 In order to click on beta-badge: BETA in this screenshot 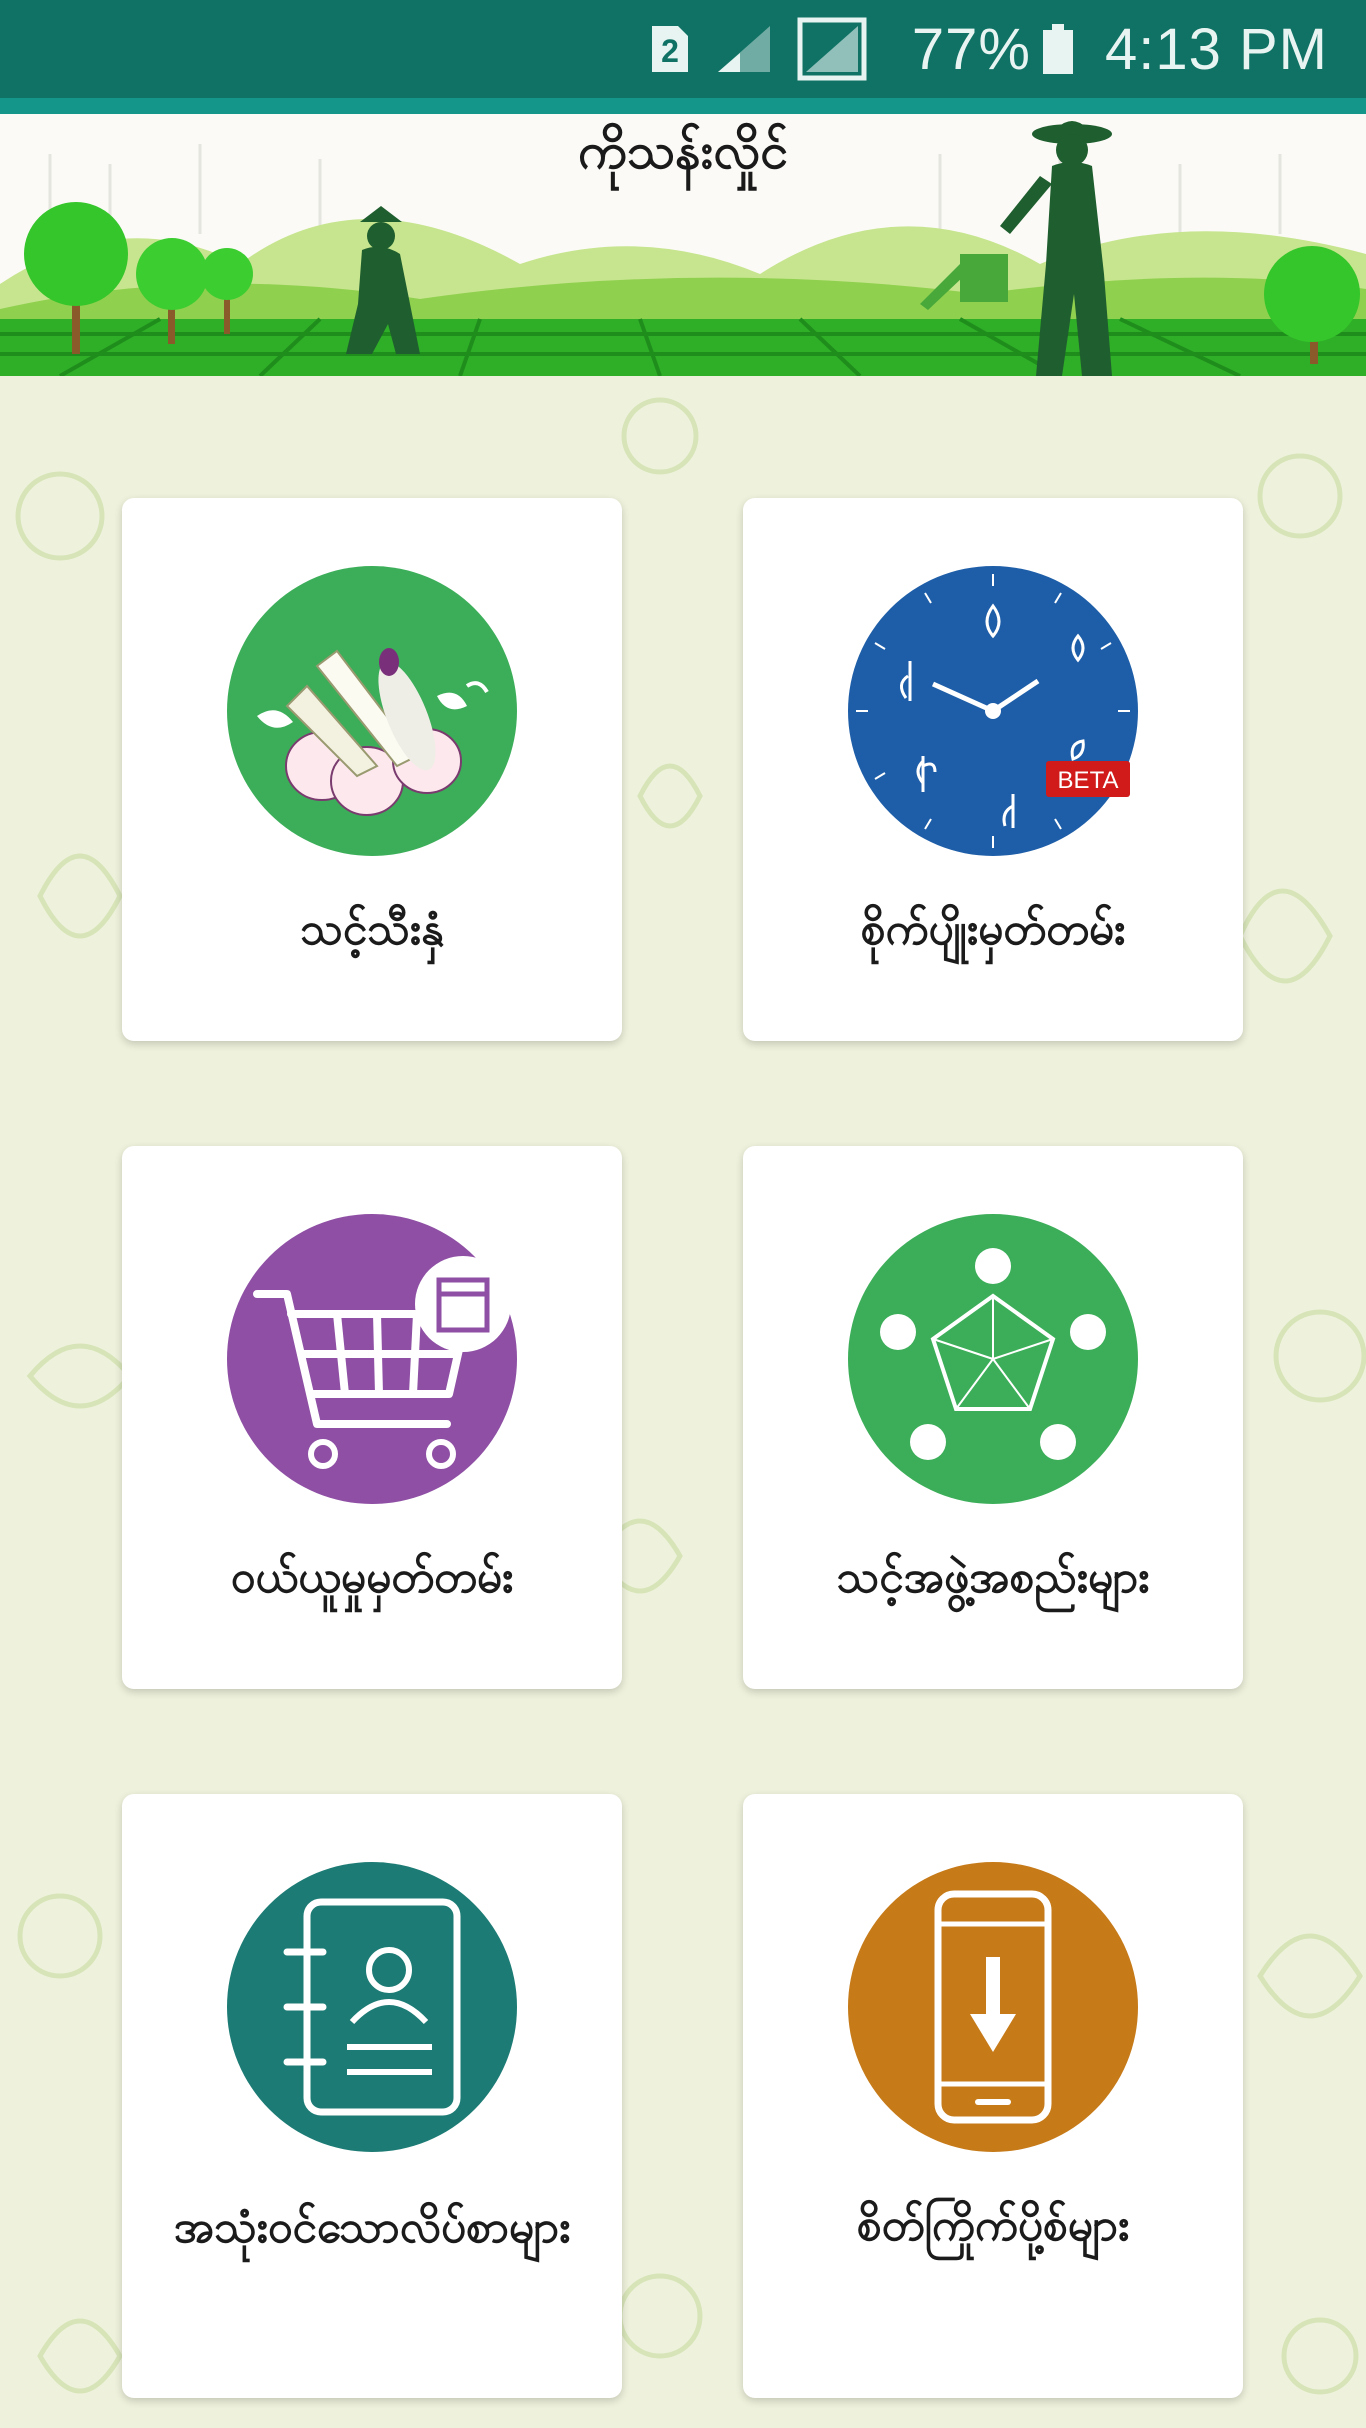, I will do `click(1088, 780)`.